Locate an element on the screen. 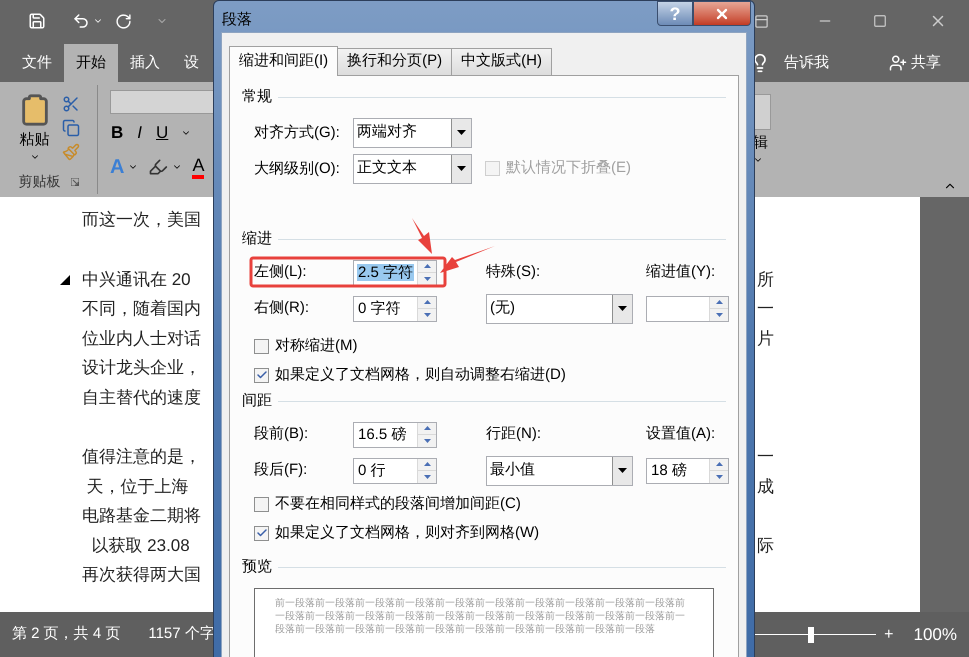 The width and height of the screenshot is (969, 657). user-add-icon is located at coordinates (898, 63).